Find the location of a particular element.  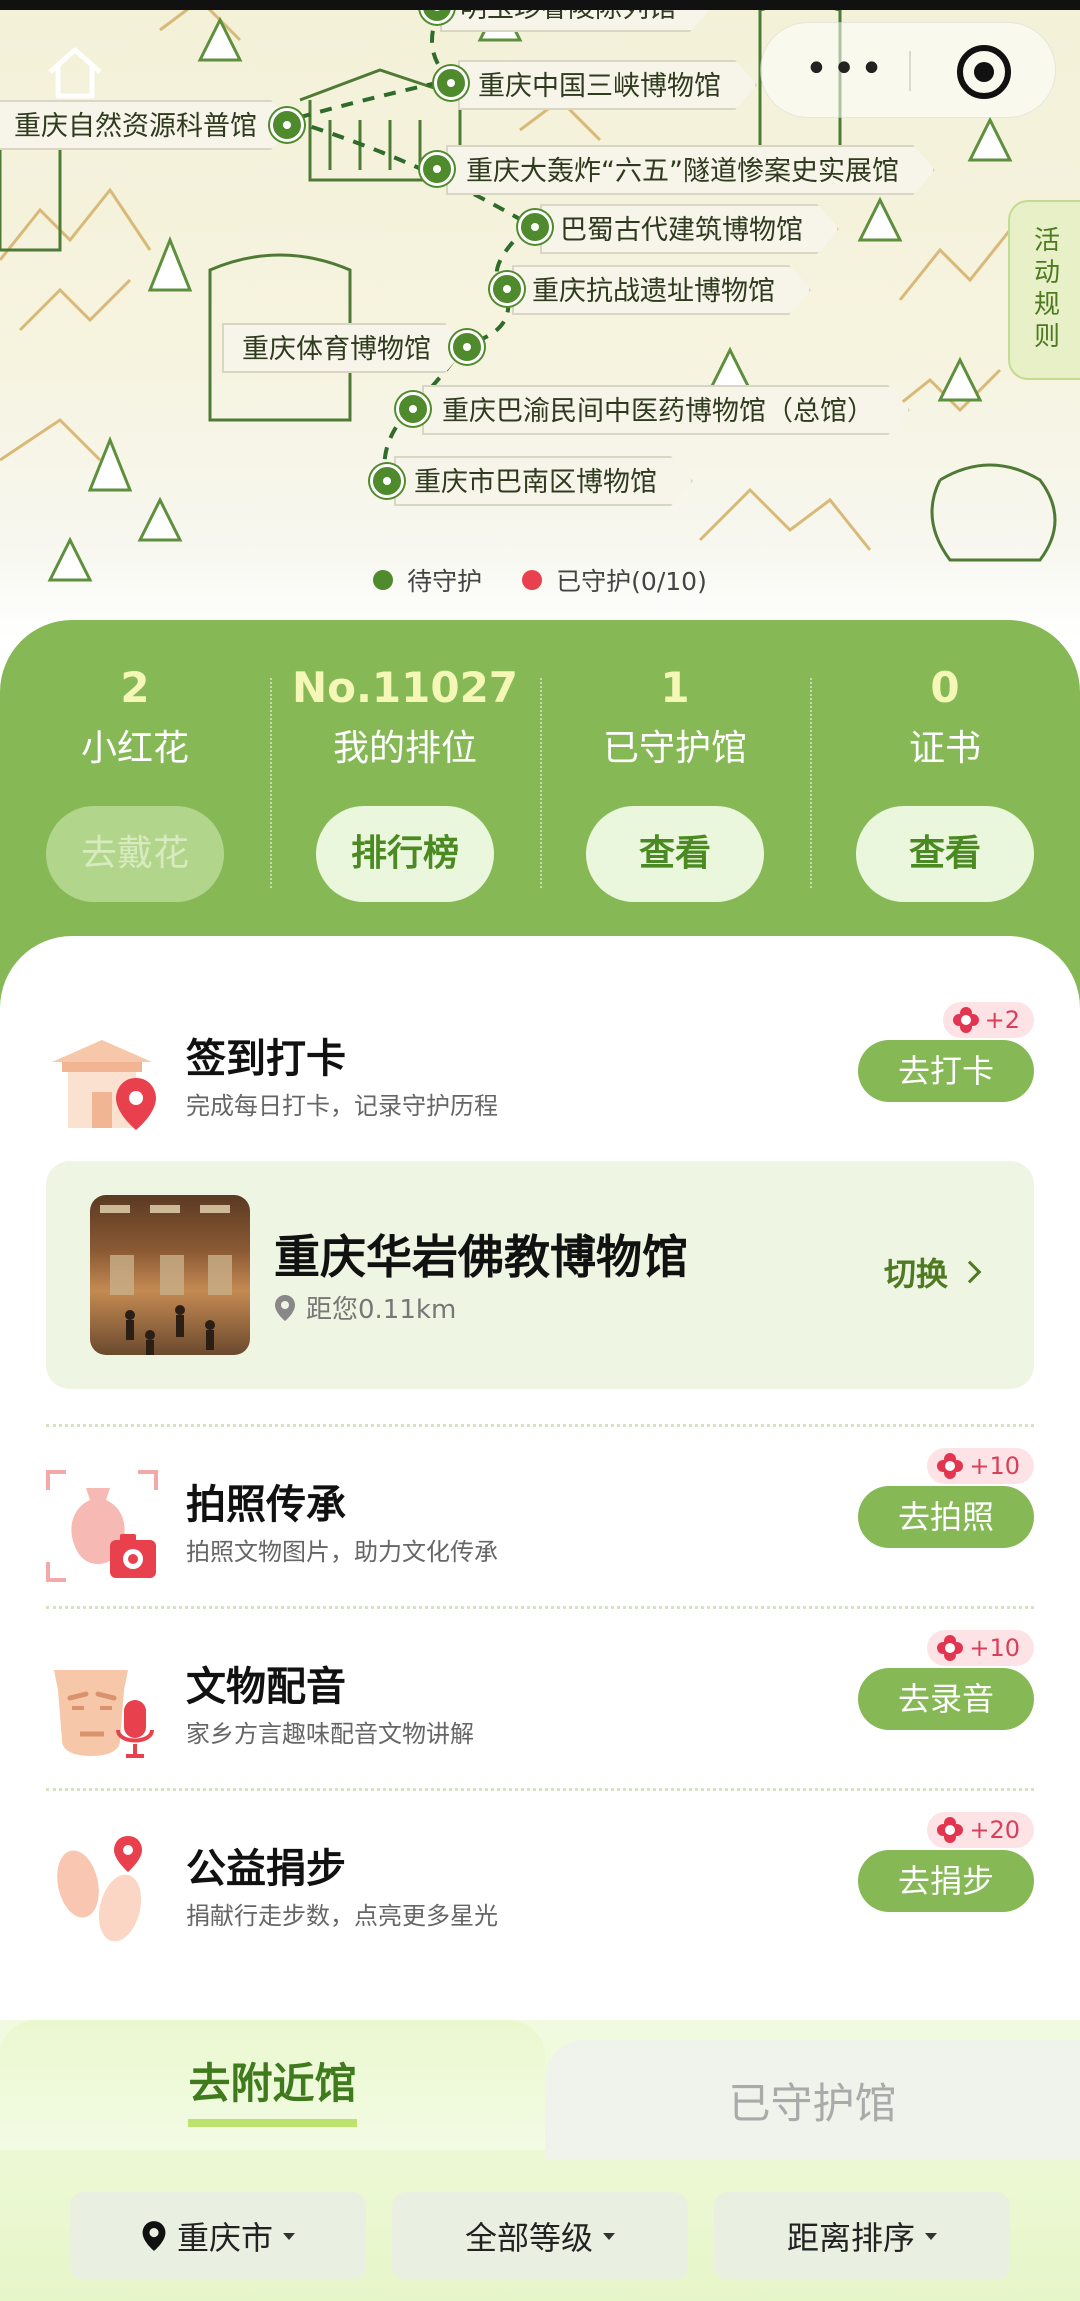

legend-item-pending: 待守护 is located at coordinates (427, 580).